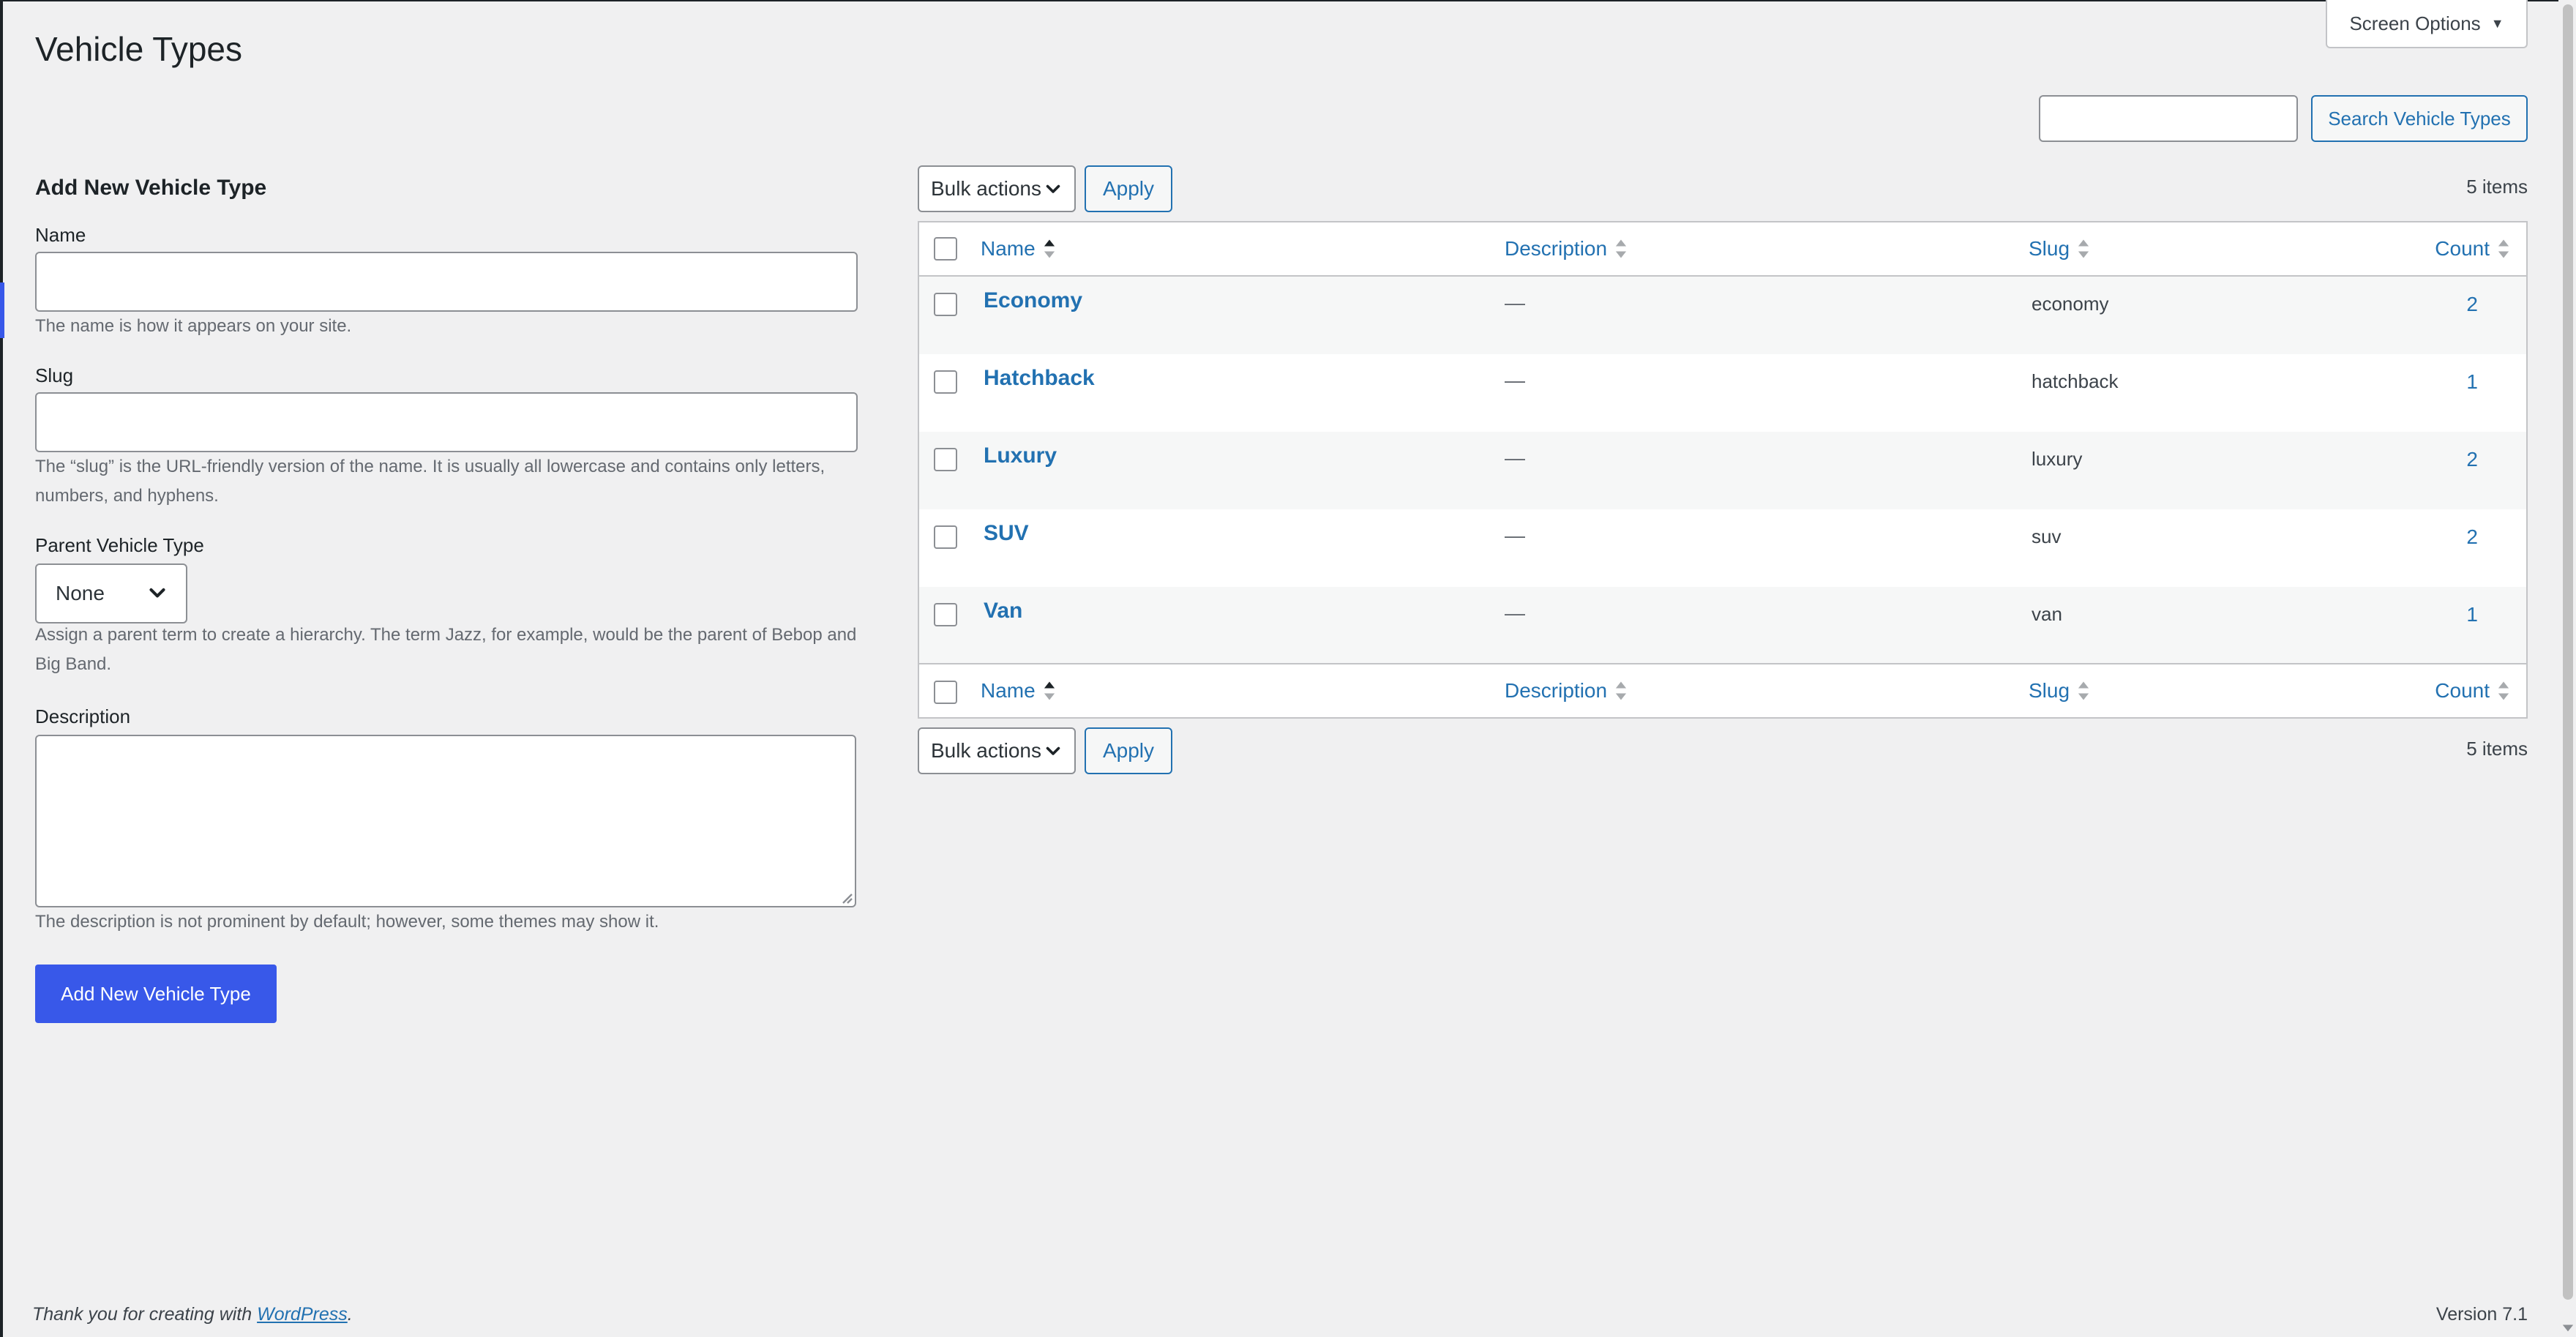 The width and height of the screenshot is (2576, 1337). I want to click on name-label: Name, so click(60, 235).